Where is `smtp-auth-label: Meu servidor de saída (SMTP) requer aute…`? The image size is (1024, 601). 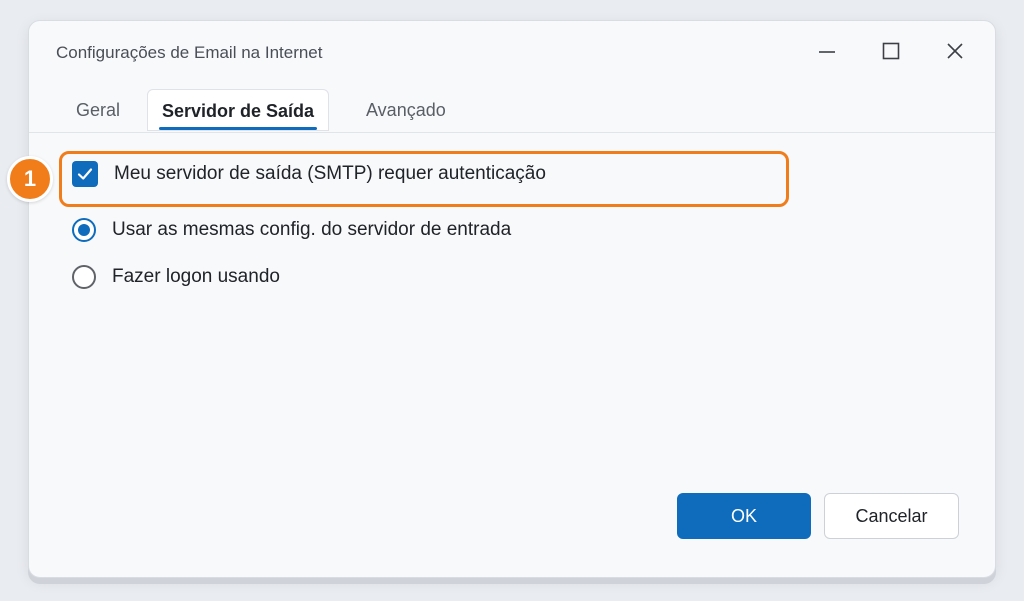
smtp-auth-label: Meu servidor de saída (SMTP) requer aute… is located at coordinates (330, 173).